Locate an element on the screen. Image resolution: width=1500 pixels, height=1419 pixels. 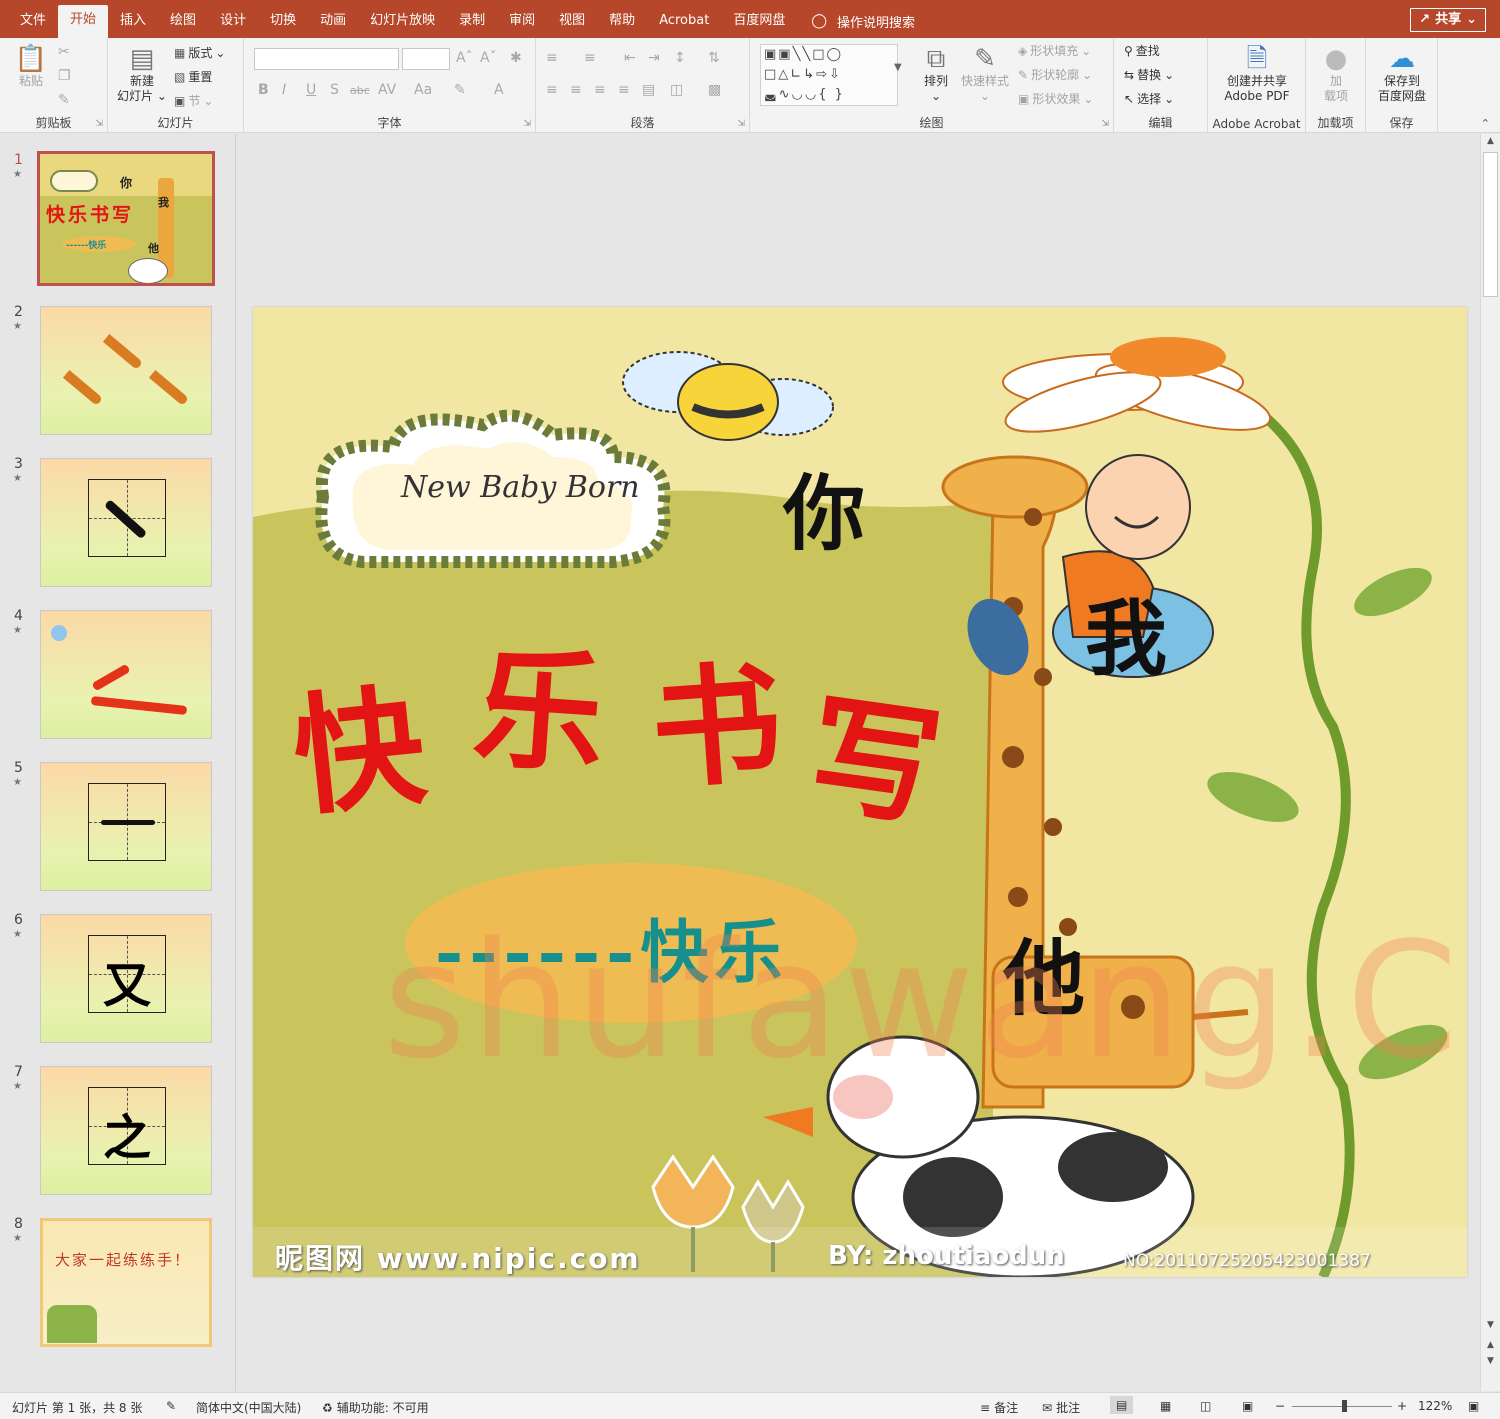
italic-icon: I is located at coordinates (284, 90).